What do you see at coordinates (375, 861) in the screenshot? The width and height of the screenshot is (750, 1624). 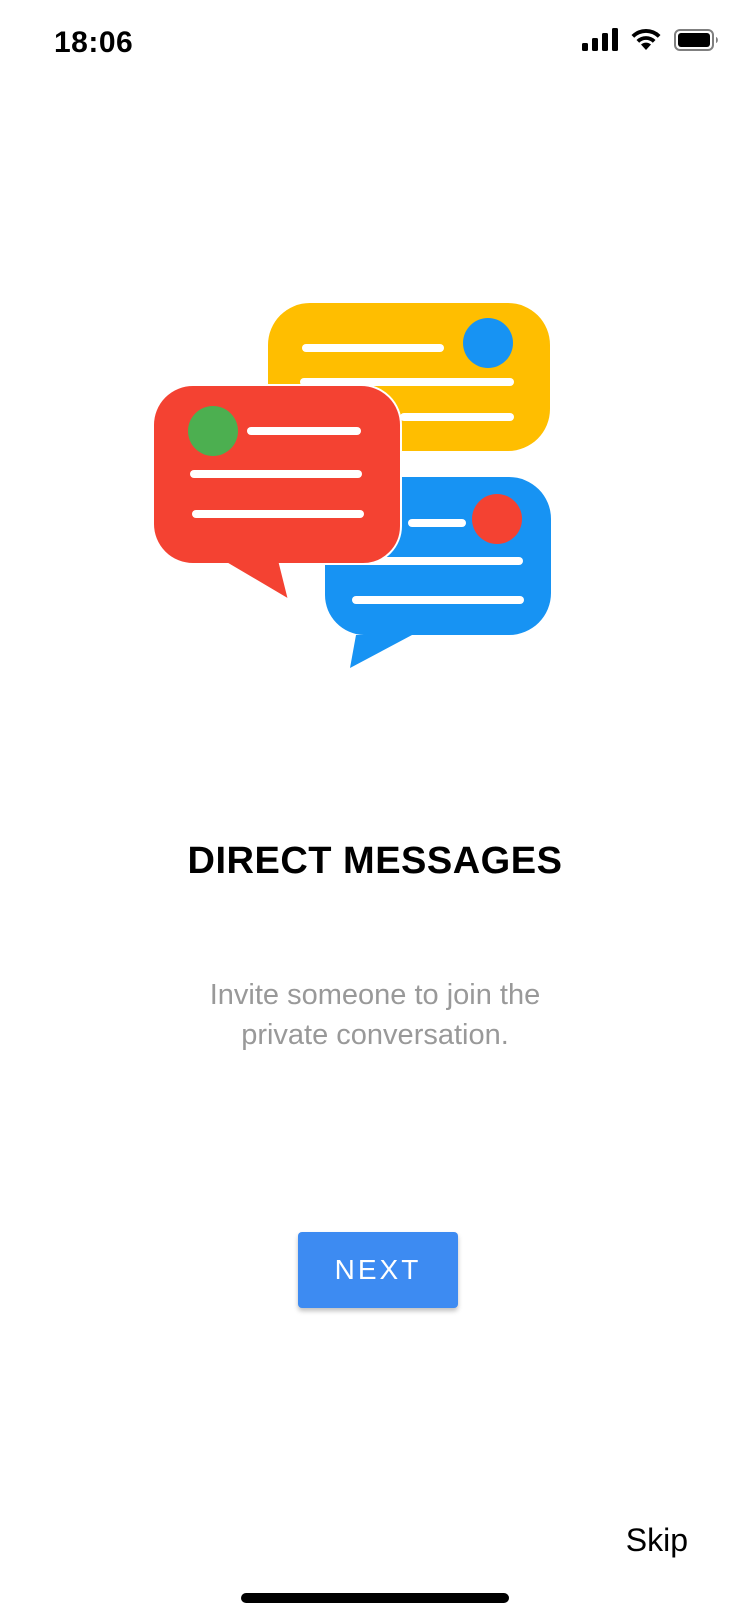 I see `onboarding-title: DIRECT MESSAGES` at bounding box center [375, 861].